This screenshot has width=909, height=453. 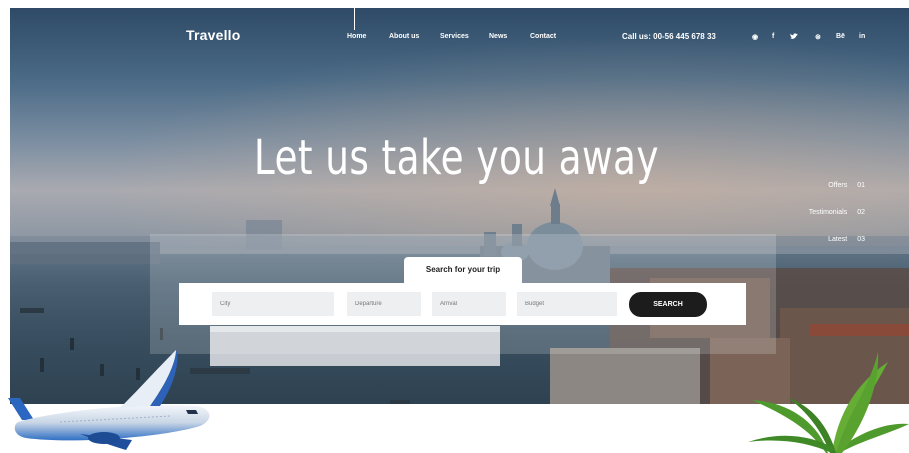 I want to click on nav-link-contact: Contact, so click(x=543, y=36).